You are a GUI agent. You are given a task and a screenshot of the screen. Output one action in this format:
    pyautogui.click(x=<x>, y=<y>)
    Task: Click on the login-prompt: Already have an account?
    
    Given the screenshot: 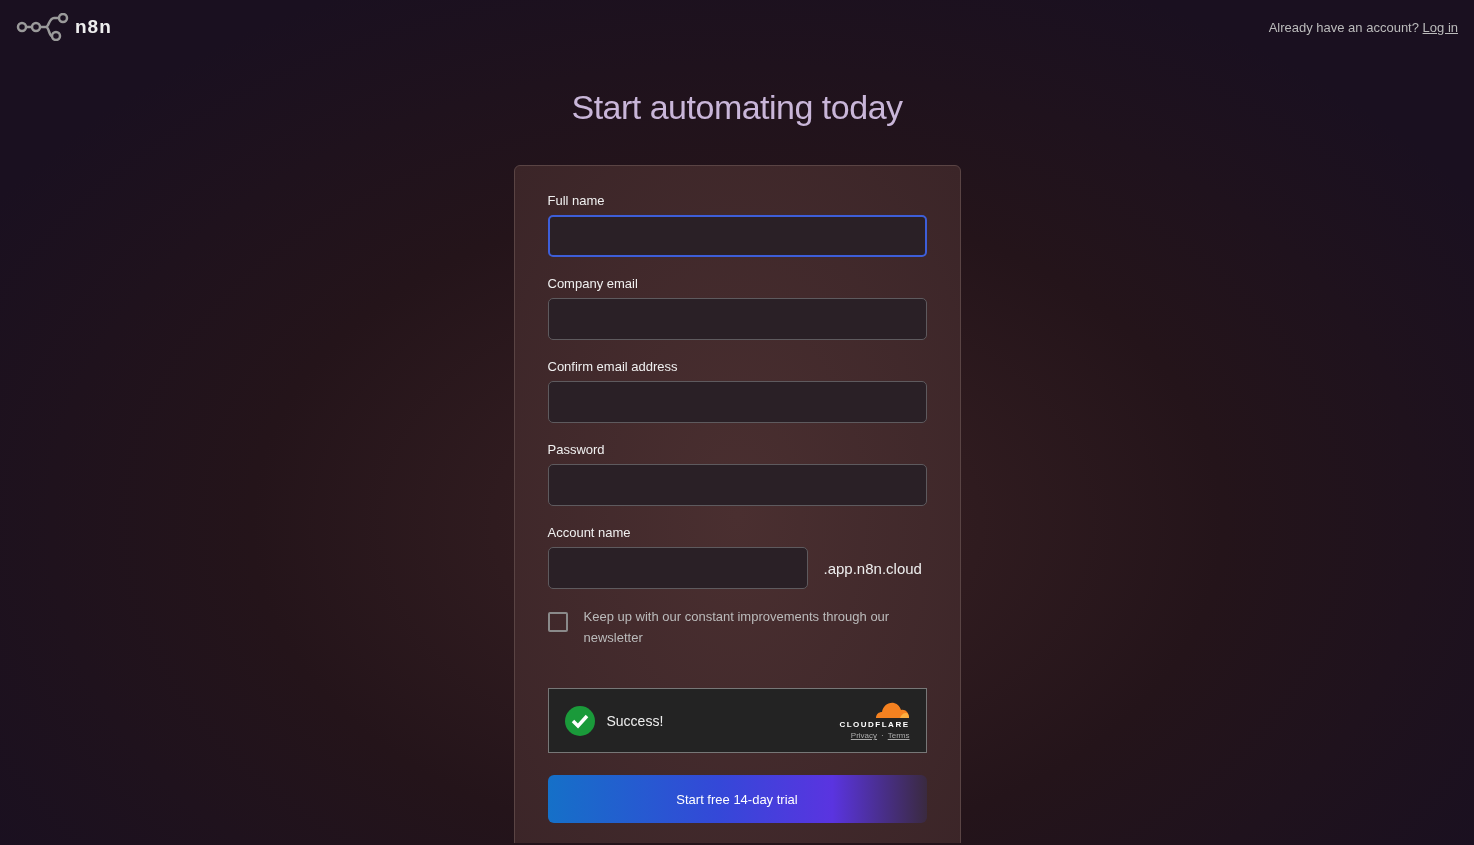 What is the action you would take?
    pyautogui.click(x=1343, y=27)
    